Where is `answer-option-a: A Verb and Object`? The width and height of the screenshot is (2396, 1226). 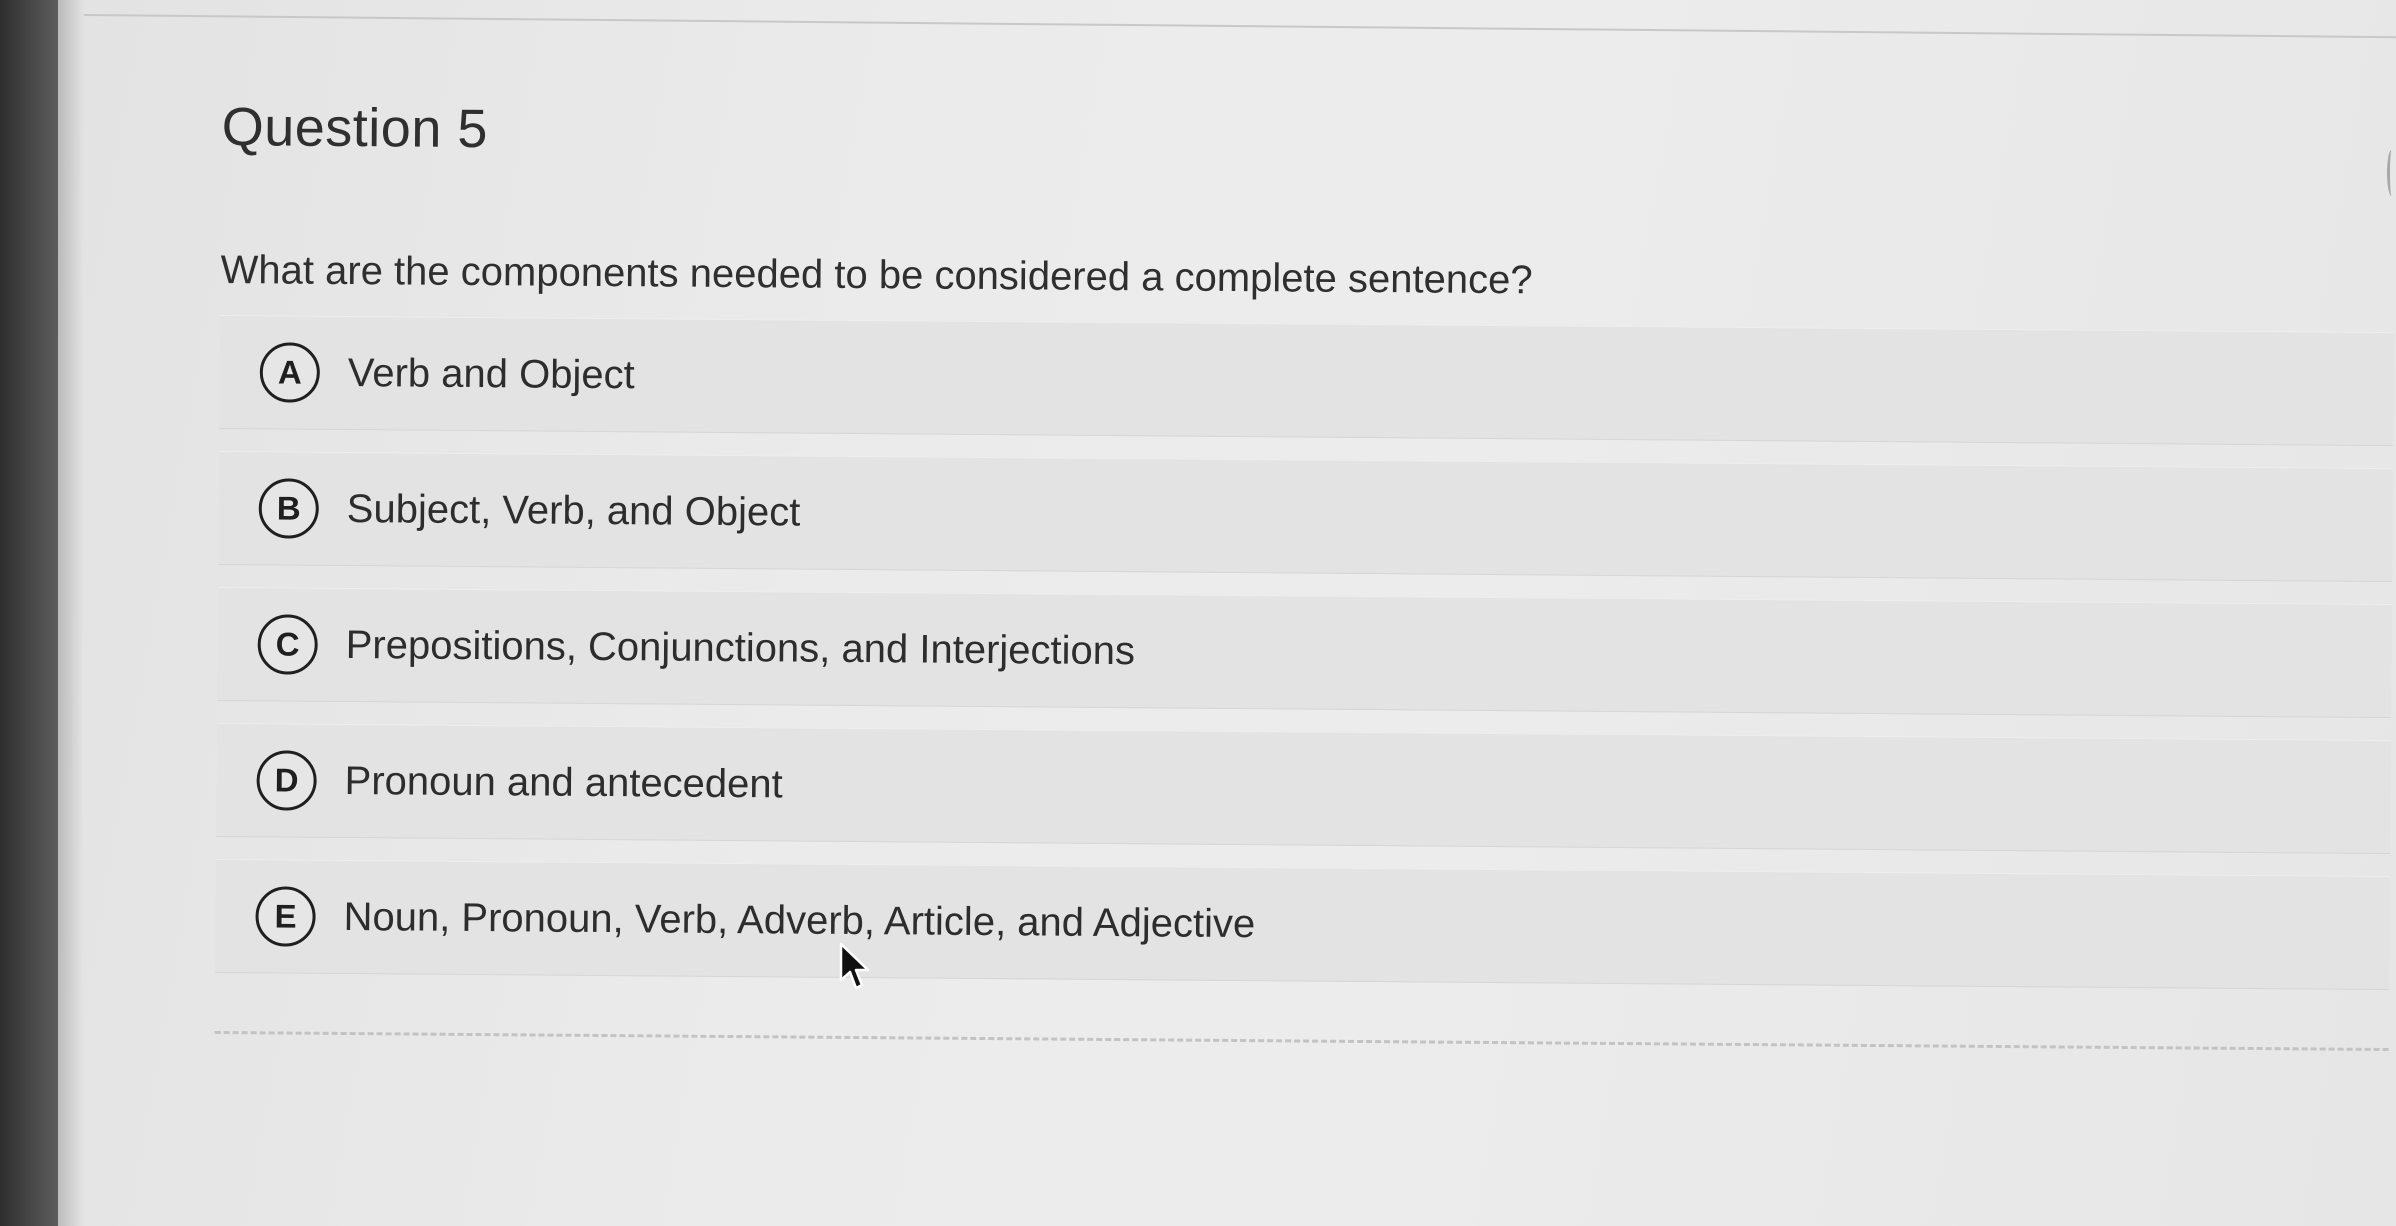 answer-option-a: A Verb and Object is located at coordinates (1307, 380).